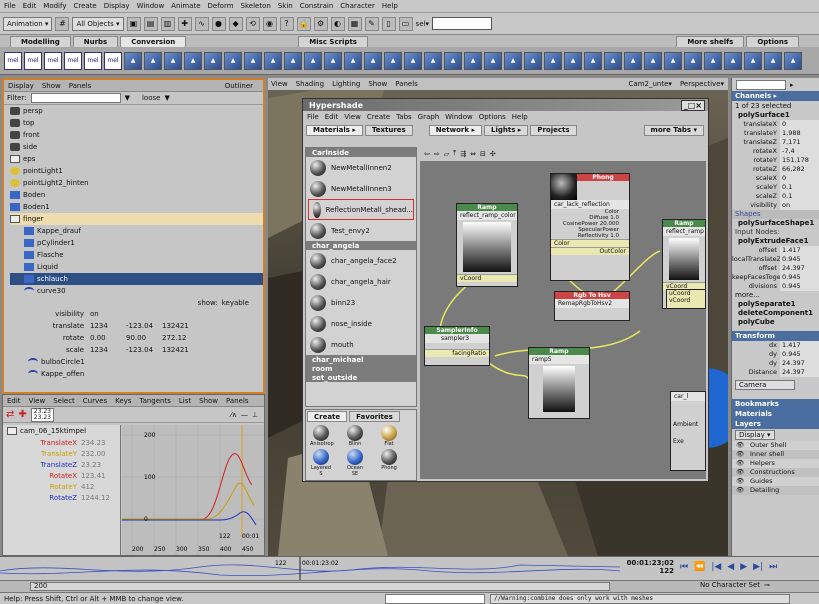  What do you see at coordinates (775, 223) in the screenshot?
I see `shape-name: polySurfaceShape1` at bounding box center [775, 223].